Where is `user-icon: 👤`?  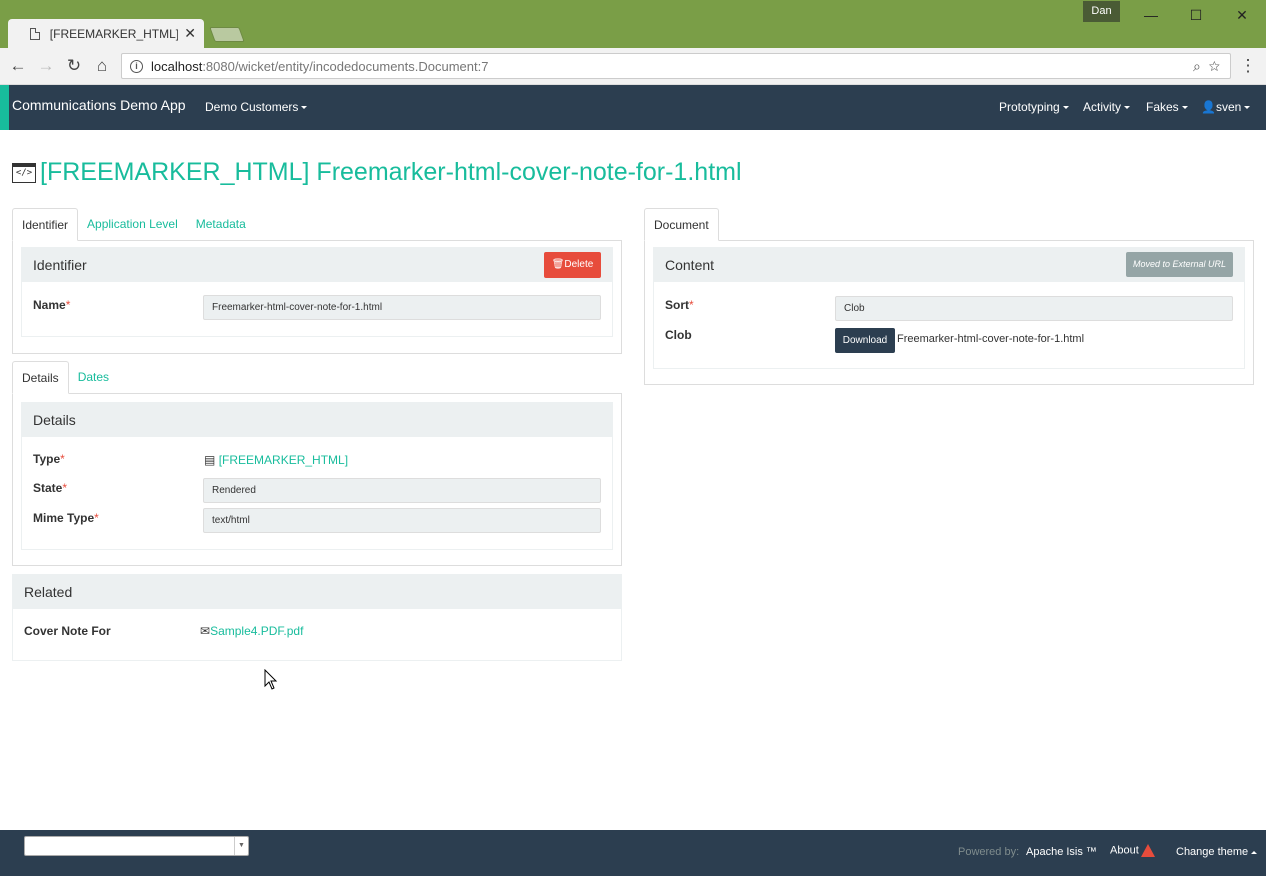
user-icon: 👤 is located at coordinates (1208, 107).